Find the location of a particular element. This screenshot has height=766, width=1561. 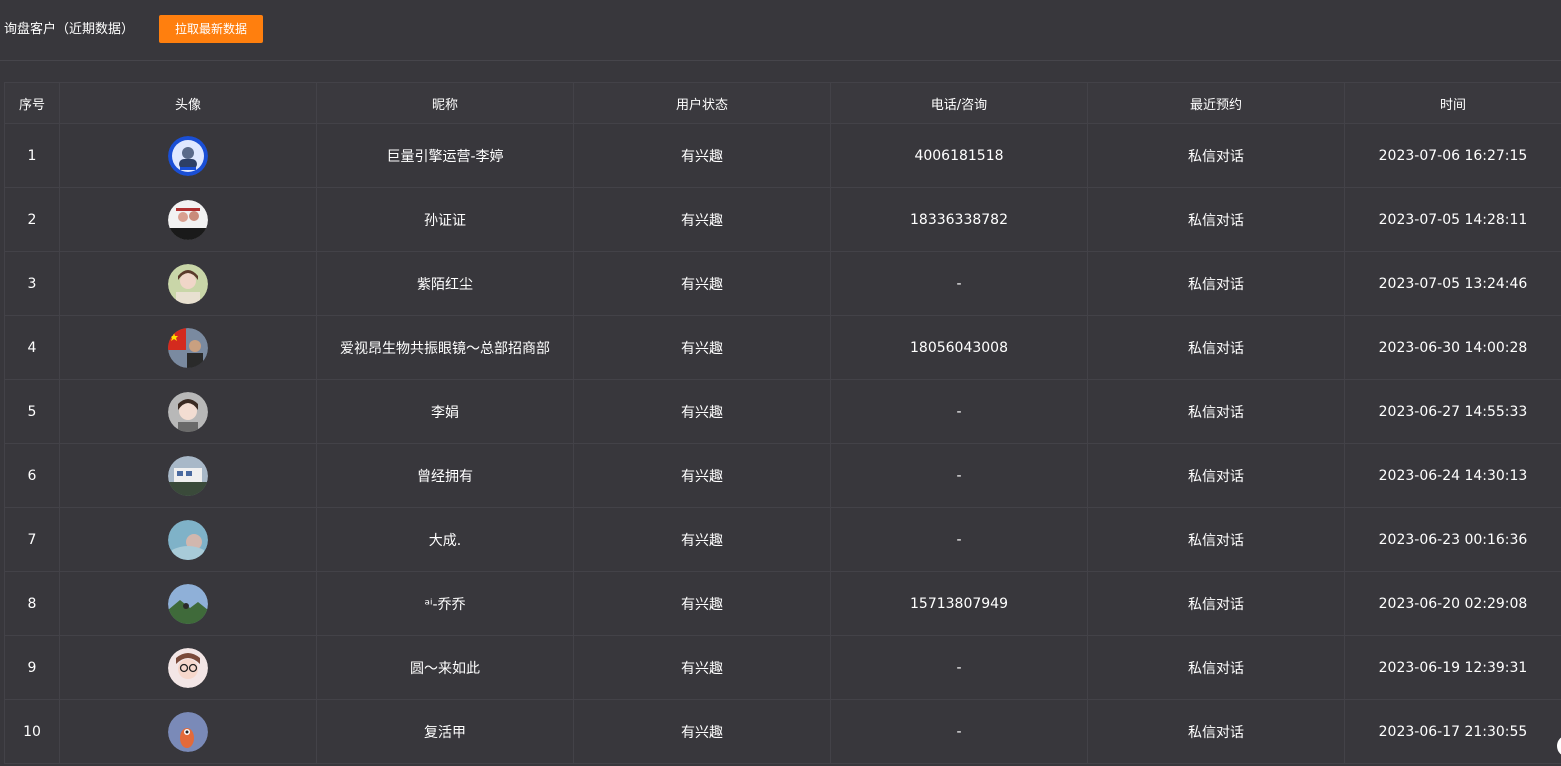

header-index: 序号 is located at coordinates (32, 103).